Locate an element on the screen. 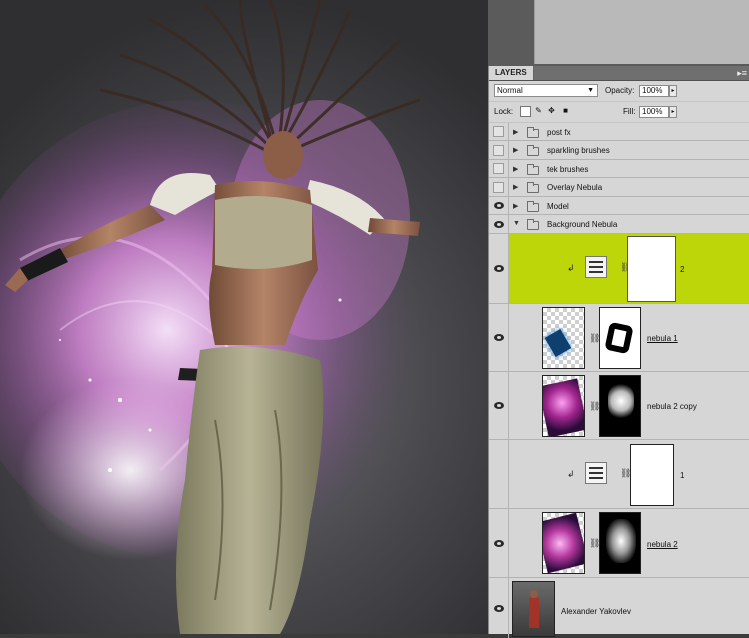 Image resolution: width=749 pixels, height=638 pixels. fill-label: Fill: is located at coordinates (629, 111).